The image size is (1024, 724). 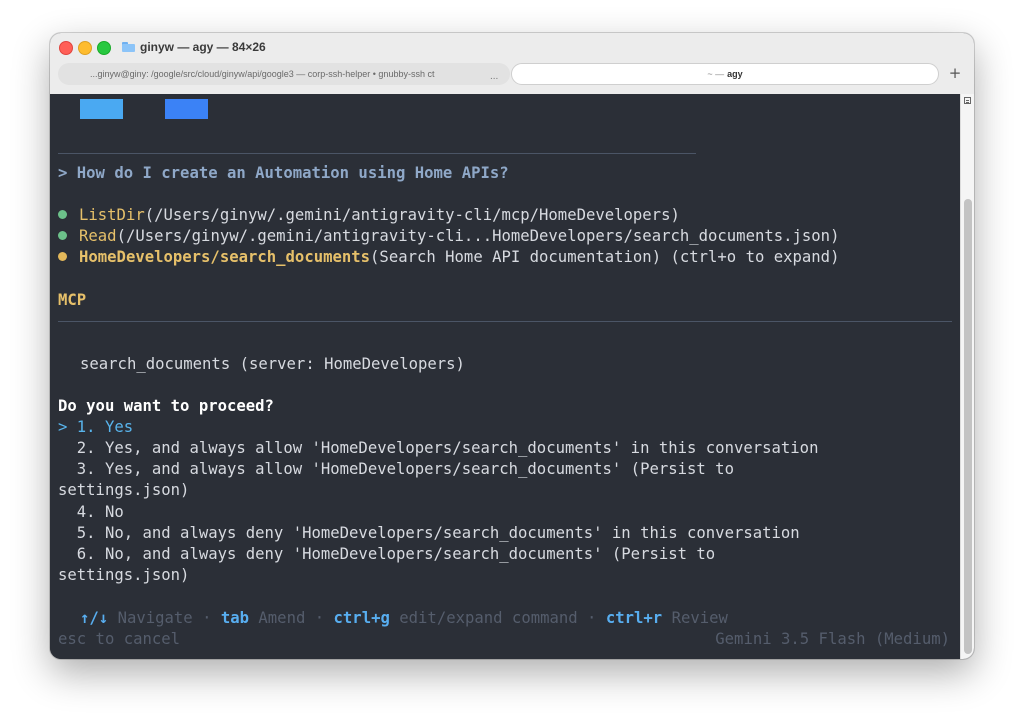 I want to click on option-yes: > 1. Yes, so click(x=95, y=427).